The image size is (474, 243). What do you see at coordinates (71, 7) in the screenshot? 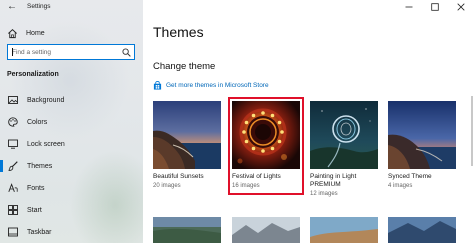
I see `title-bar: ← Settings` at bounding box center [71, 7].